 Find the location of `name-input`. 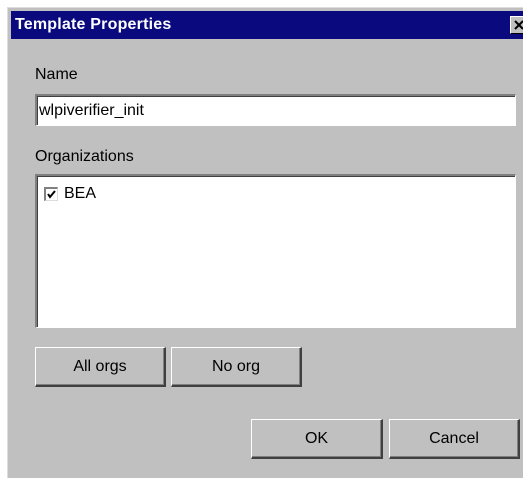

name-input is located at coordinates (275, 110).